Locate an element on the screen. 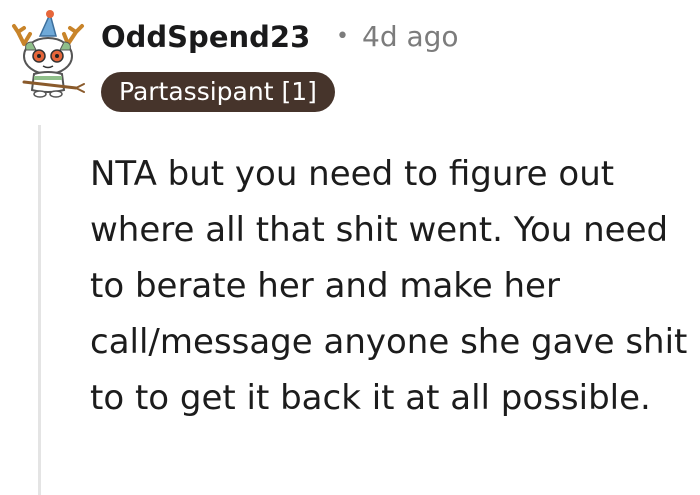  comment-timestamp: 4d ago is located at coordinates (410, 37).